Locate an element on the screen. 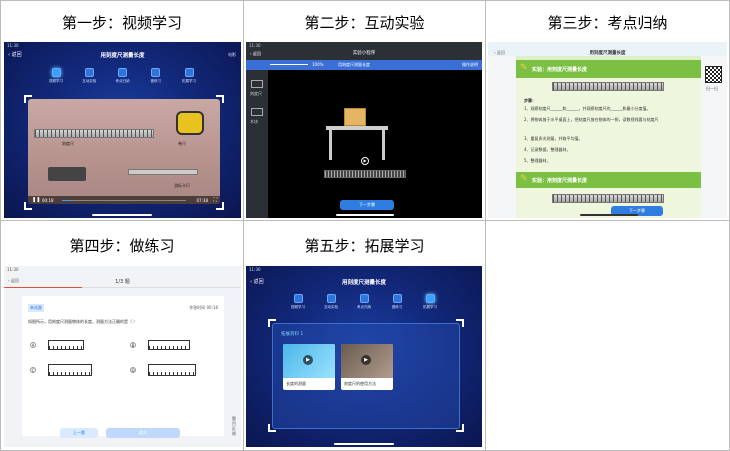 The image size is (730, 451). table-leg is located at coordinates (383, 145).